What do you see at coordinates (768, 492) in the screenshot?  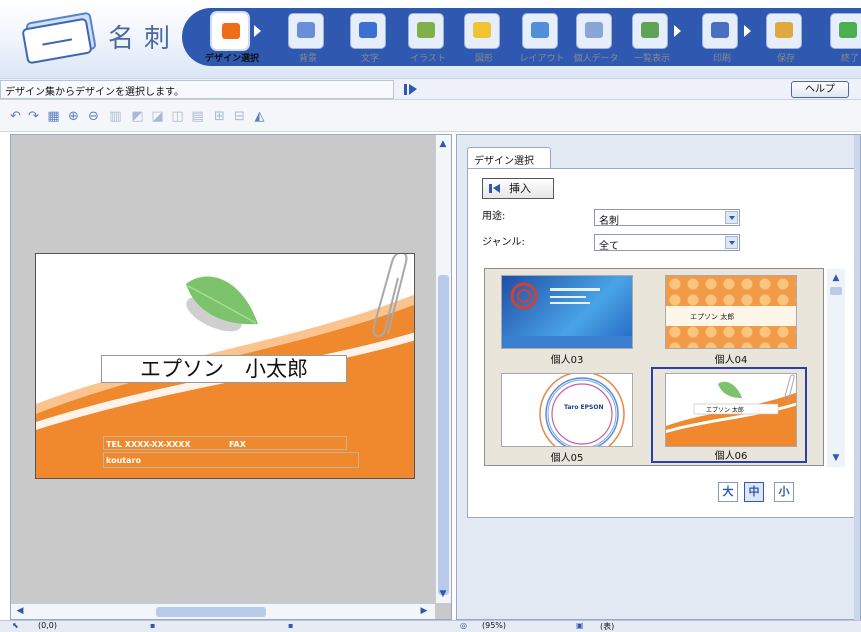 I see `thumbnail-size-buttons: 大 中 小` at bounding box center [768, 492].